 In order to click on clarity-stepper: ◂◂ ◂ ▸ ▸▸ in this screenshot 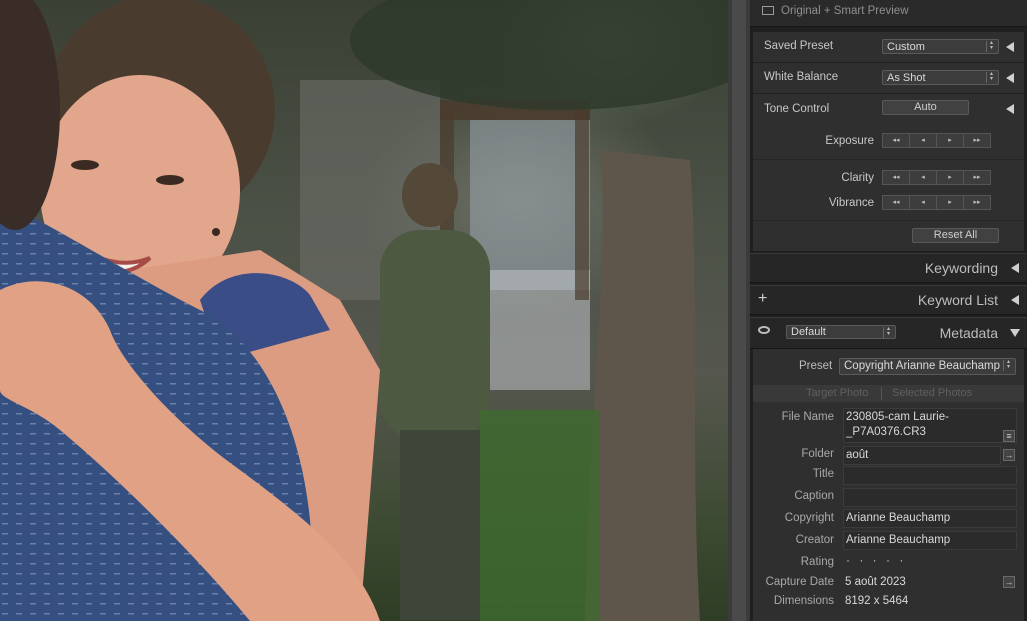, I will do `click(936, 177)`.